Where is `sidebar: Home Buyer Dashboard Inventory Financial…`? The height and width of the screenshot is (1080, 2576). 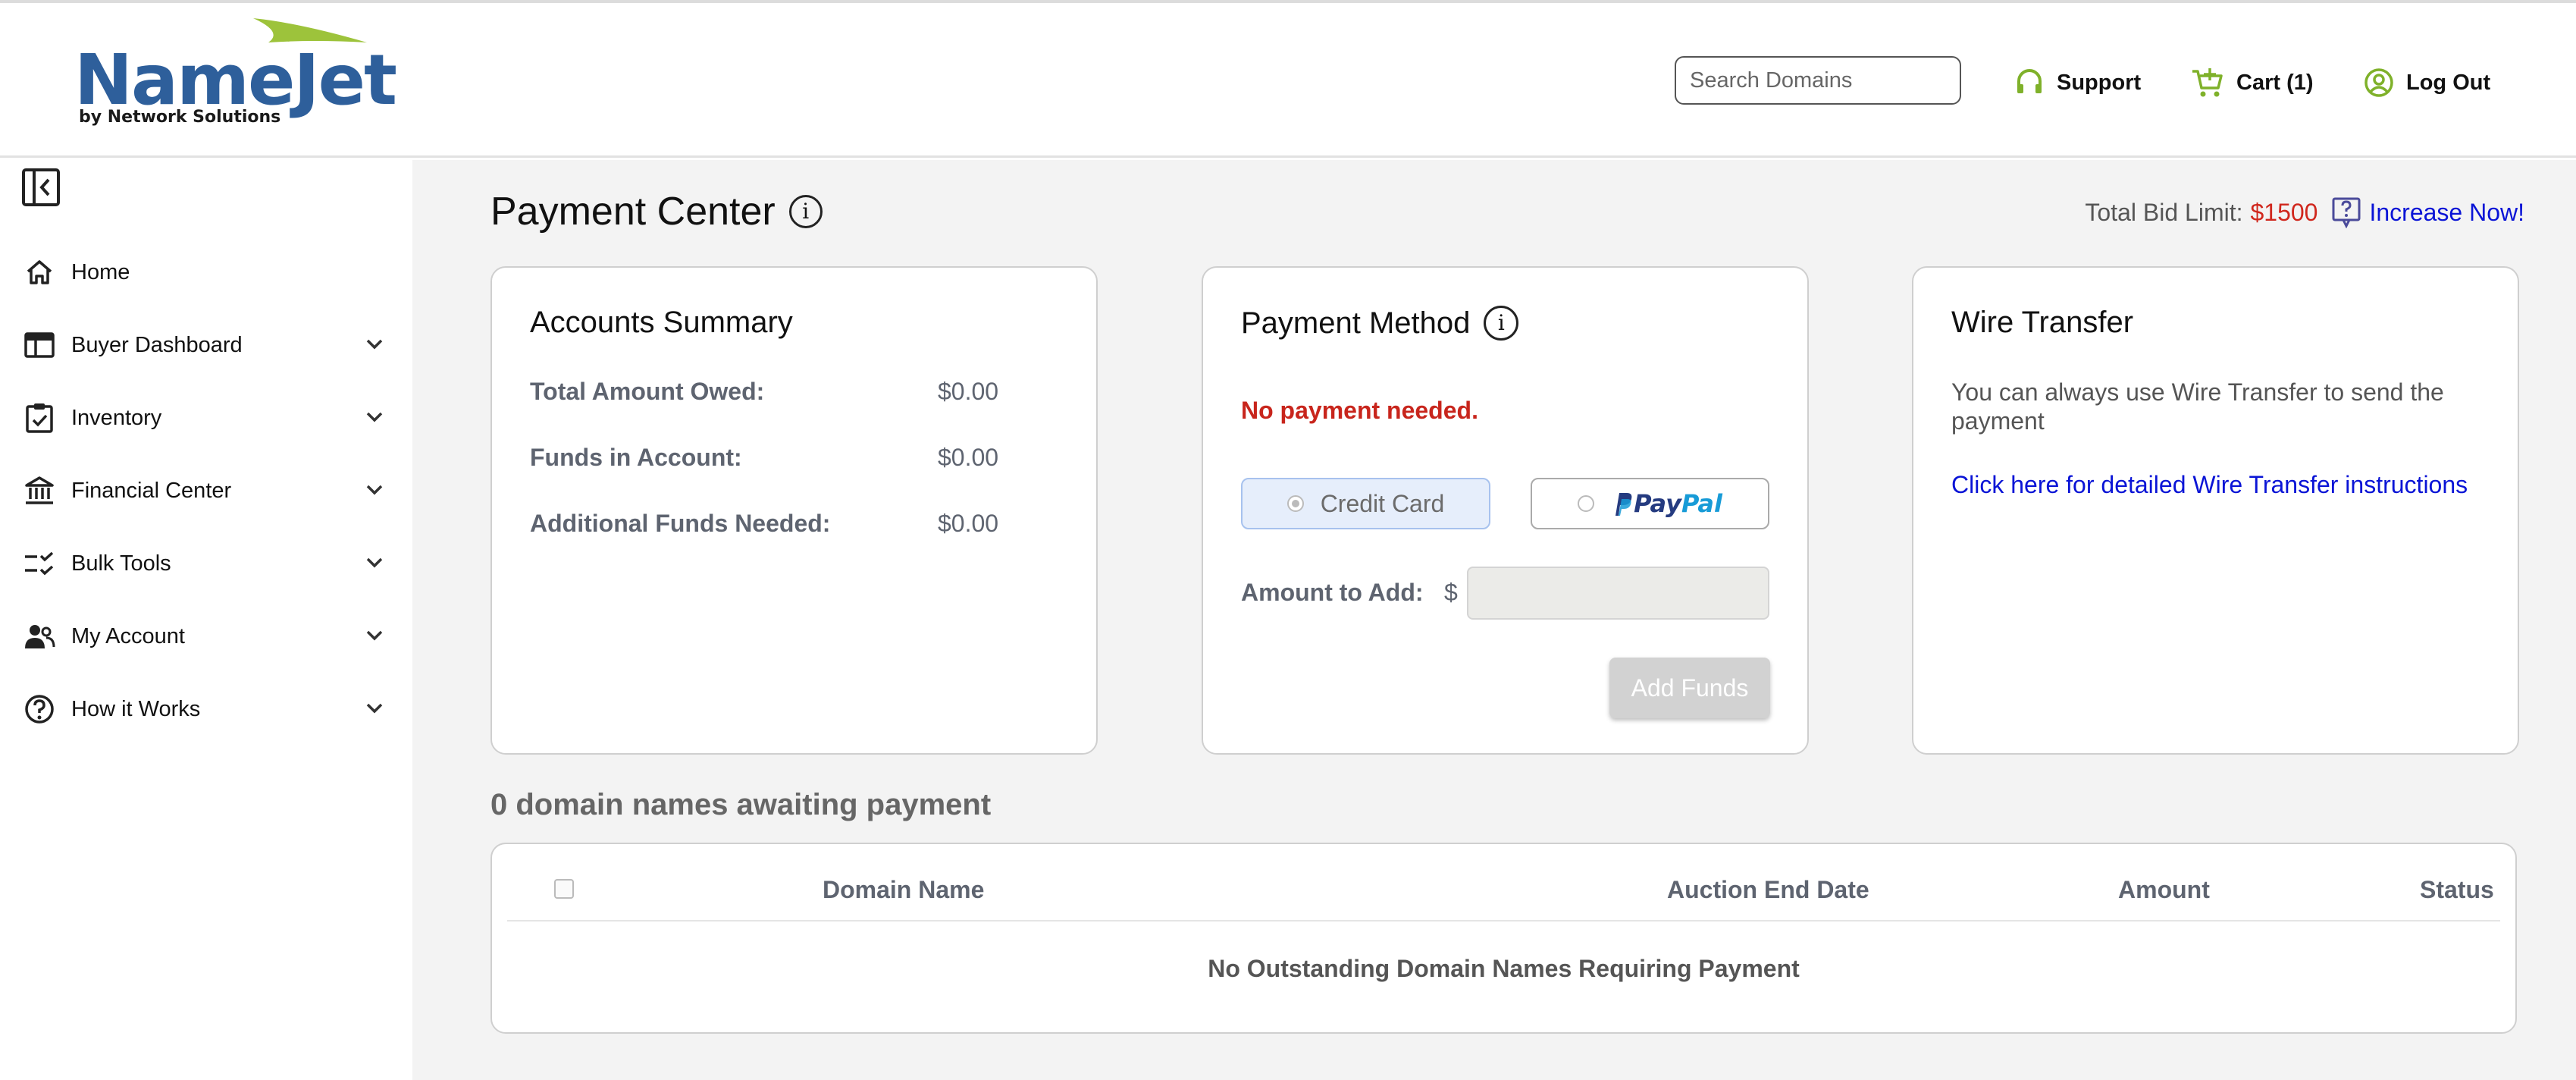
sidebar: Home Buyer Dashboard Inventory Financial… is located at coordinates (206, 620).